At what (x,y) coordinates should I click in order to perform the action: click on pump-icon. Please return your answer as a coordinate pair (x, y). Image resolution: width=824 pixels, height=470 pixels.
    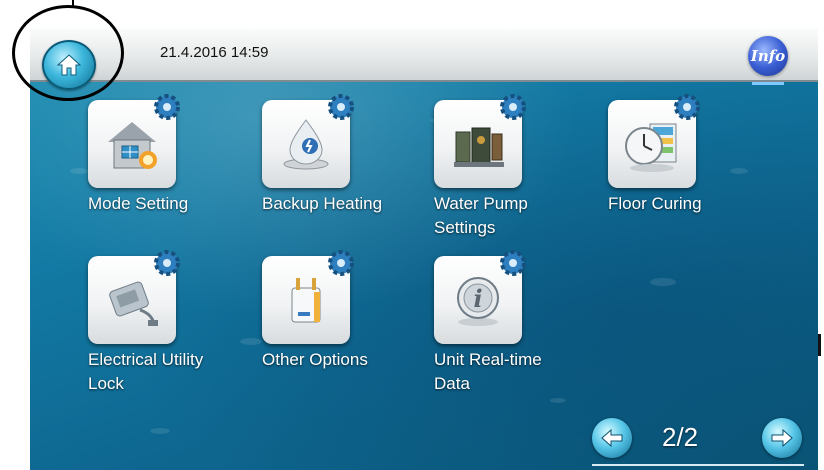
    Looking at the image, I should click on (479, 147).